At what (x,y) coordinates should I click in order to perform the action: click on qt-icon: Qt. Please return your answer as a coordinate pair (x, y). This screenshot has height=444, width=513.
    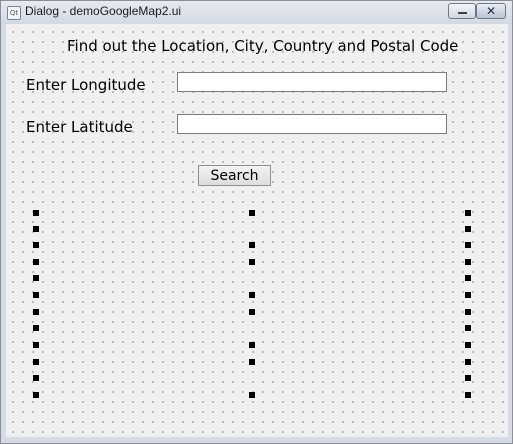
    Looking at the image, I should click on (14, 13).